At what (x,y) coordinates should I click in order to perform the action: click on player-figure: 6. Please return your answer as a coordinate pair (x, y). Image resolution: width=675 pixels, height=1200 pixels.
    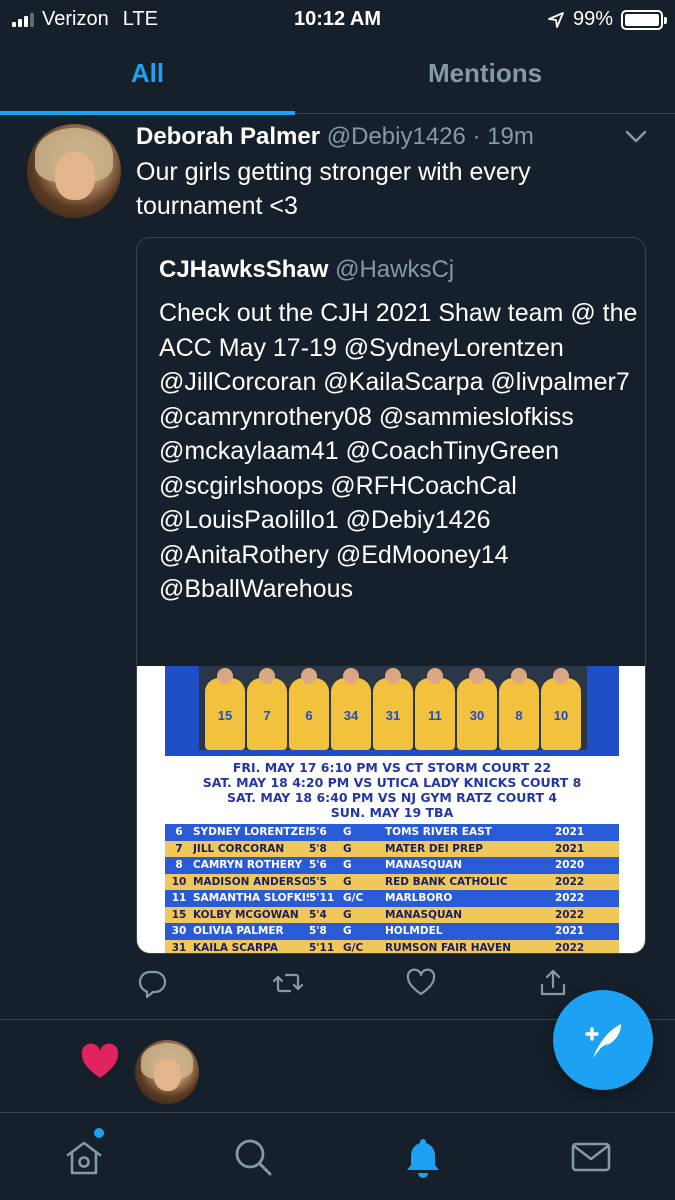
    Looking at the image, I should click on (309, 709).